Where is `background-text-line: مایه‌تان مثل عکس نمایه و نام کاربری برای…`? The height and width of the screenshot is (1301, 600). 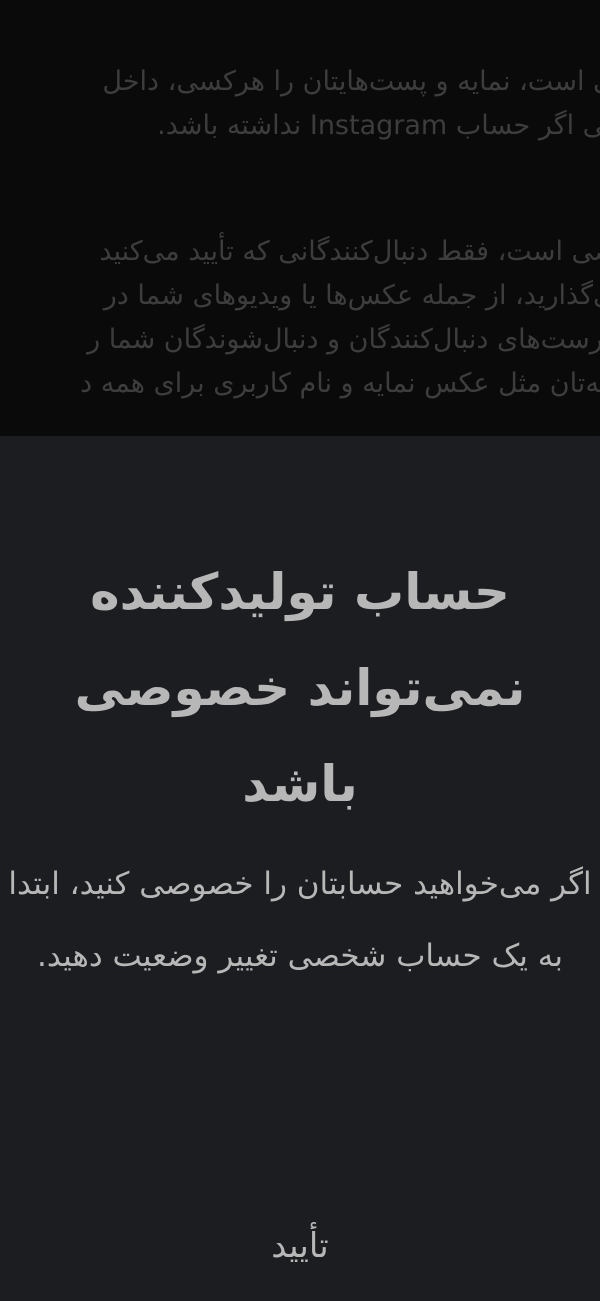
background-text-line: مایه‌تان مثل عکس نمایه و نام کاربری برای… is located at coordinates (340, 383).